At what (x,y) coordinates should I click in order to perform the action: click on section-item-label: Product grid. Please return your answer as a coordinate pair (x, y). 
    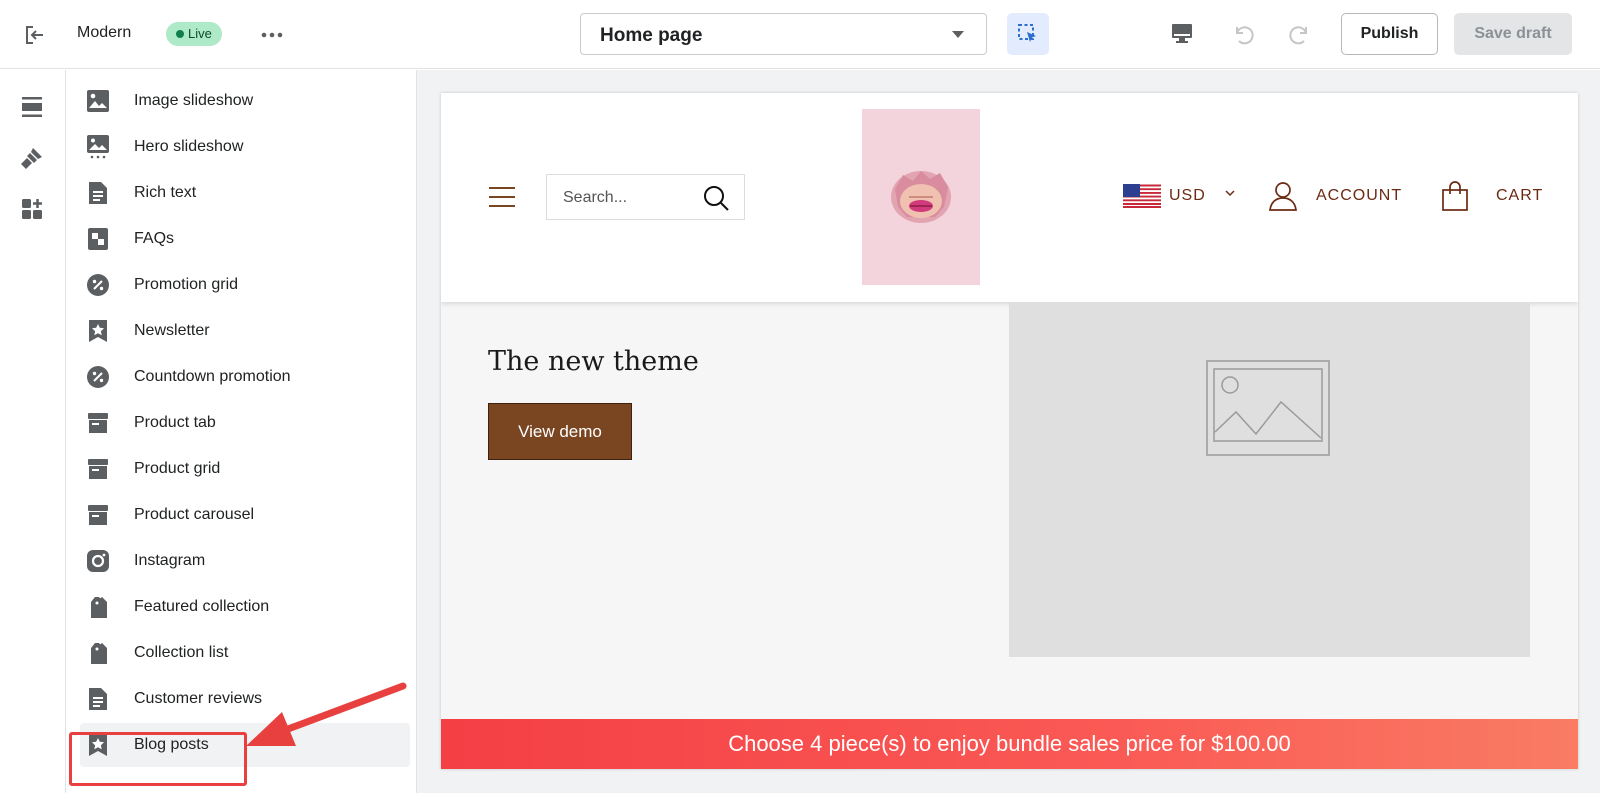
    Looking at the image, I should click on (177, 468).